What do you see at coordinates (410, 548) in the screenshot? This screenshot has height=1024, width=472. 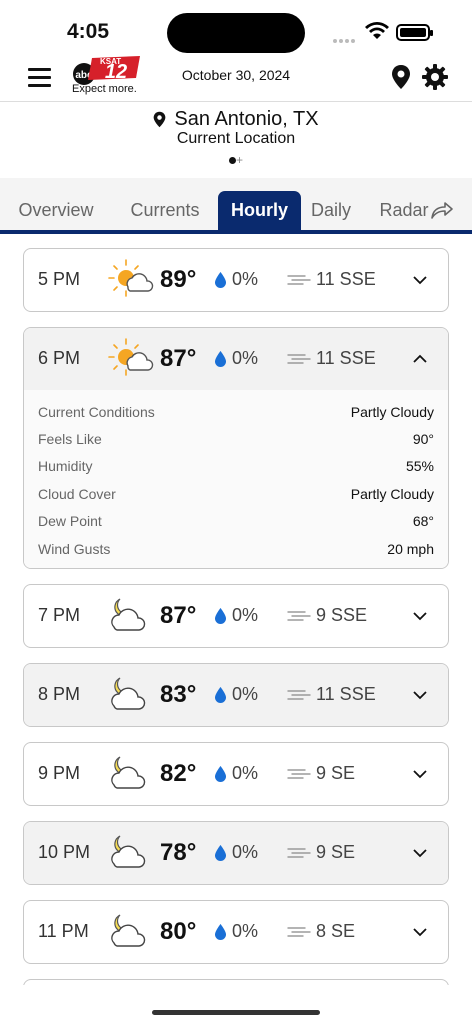 I see `detail-value: 20 mph` at bounding box center [410, 548].